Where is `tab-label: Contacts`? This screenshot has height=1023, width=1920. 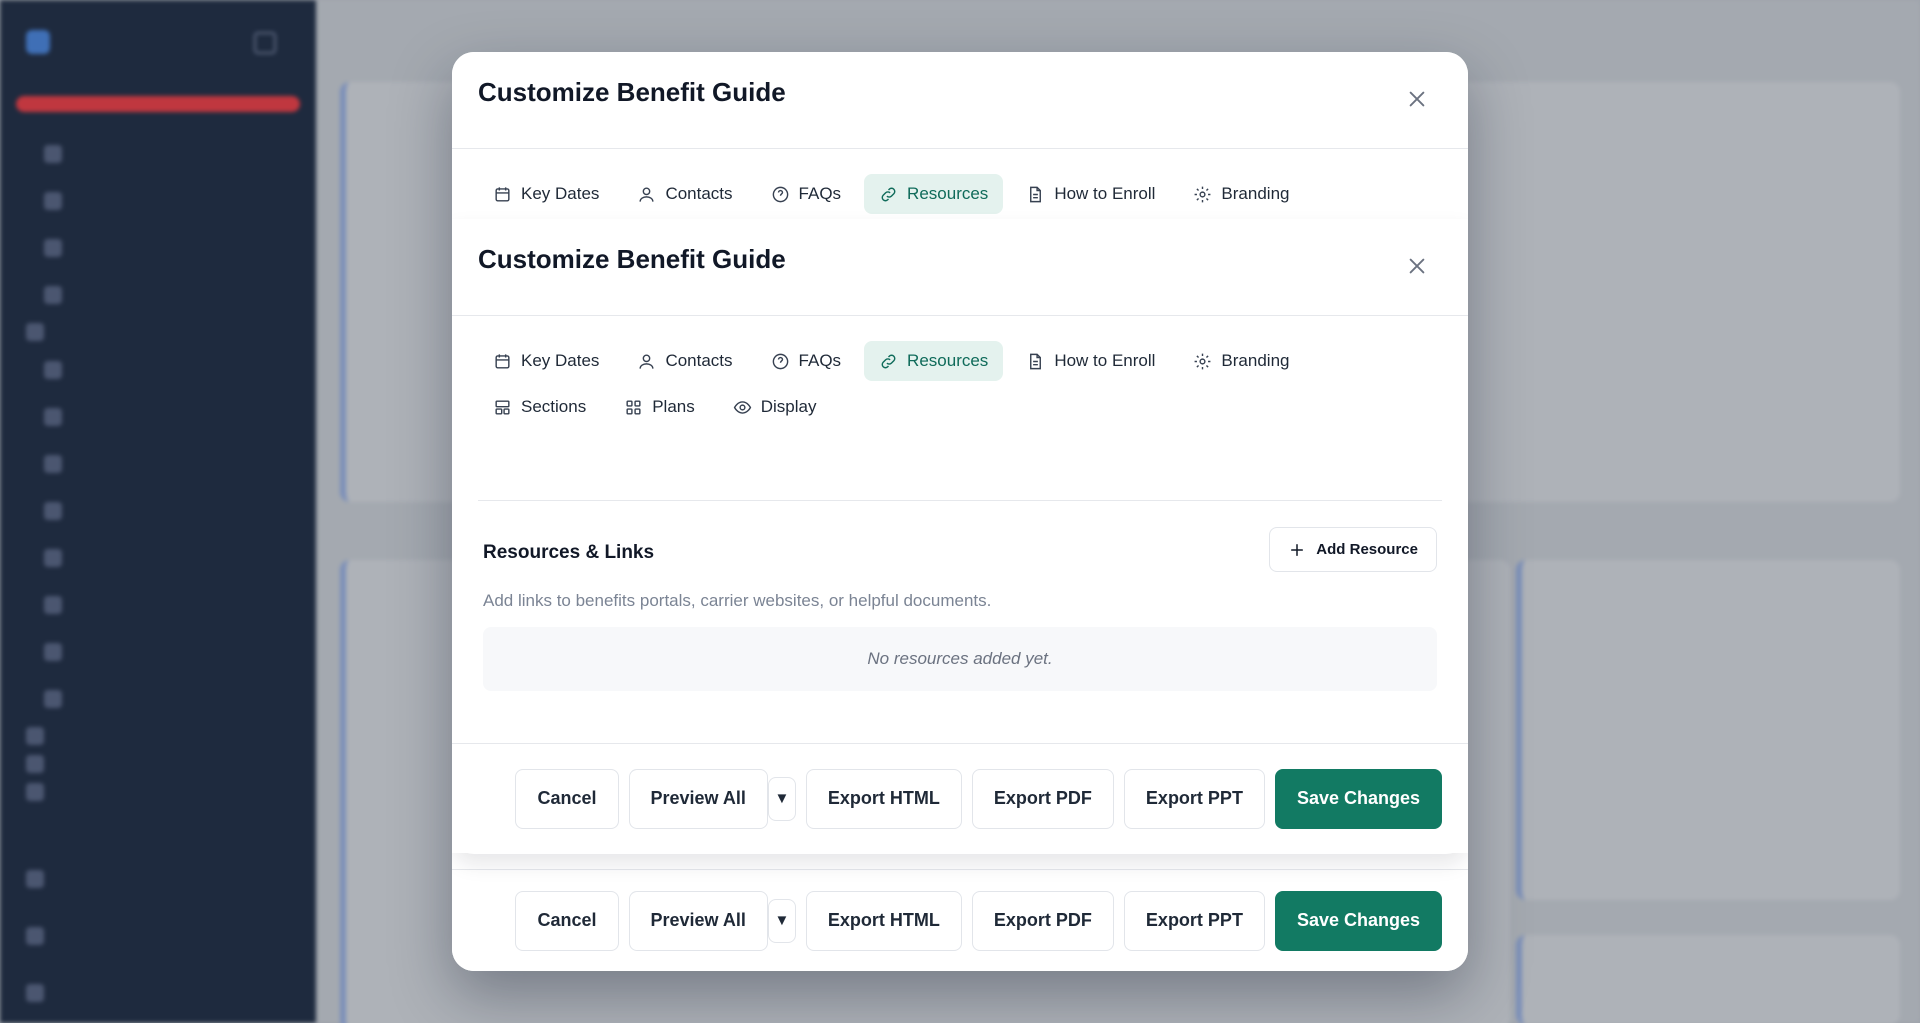
tab-label: Contacts is located at coordinates (699, 360).